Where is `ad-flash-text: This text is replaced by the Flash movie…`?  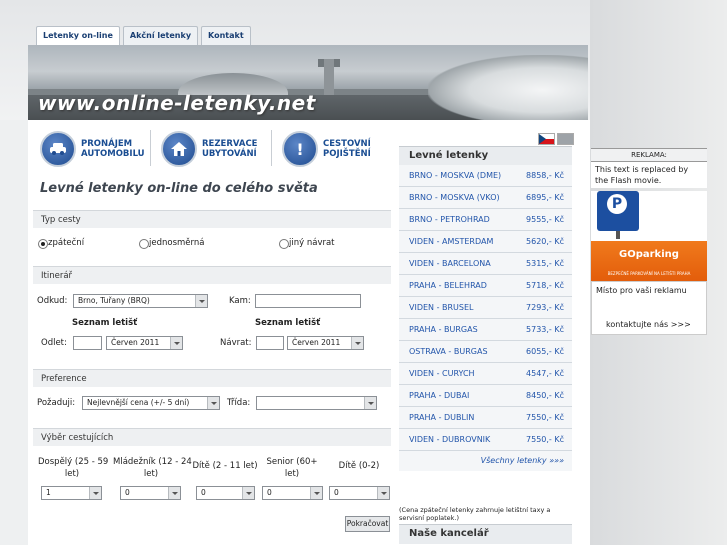 ad-flash-text: This text is replaced by the Flash movie… is located at coordinates (649, 175).